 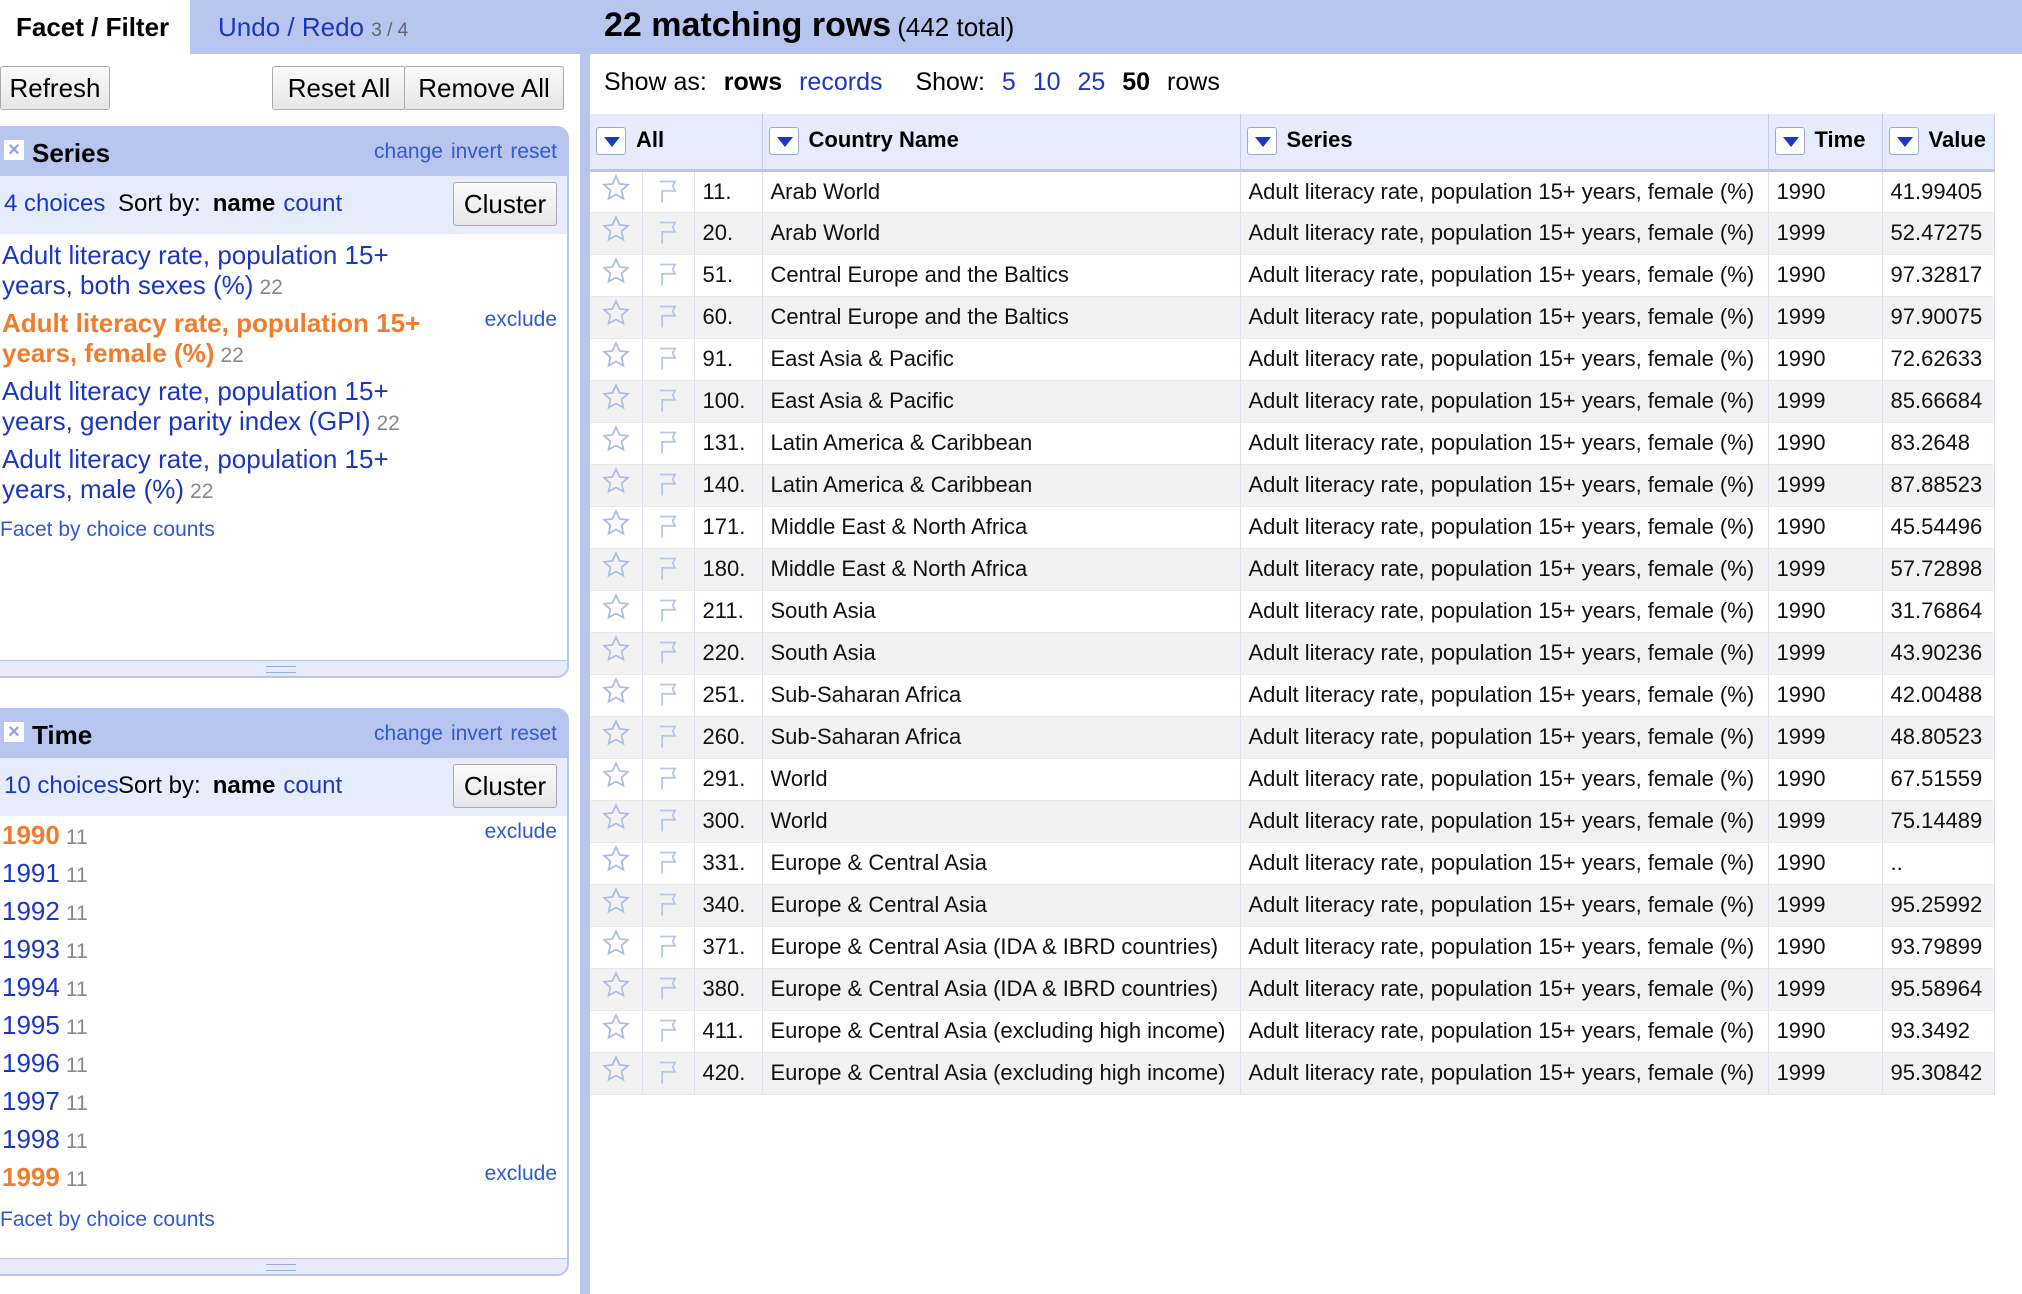 I want to click on sort-count-link: count, so click(x=312, y=203).